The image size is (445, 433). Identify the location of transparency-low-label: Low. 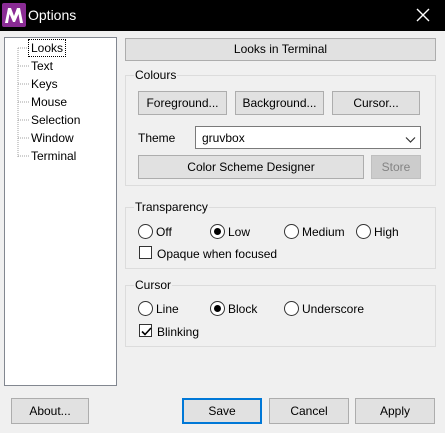
(239, 232).